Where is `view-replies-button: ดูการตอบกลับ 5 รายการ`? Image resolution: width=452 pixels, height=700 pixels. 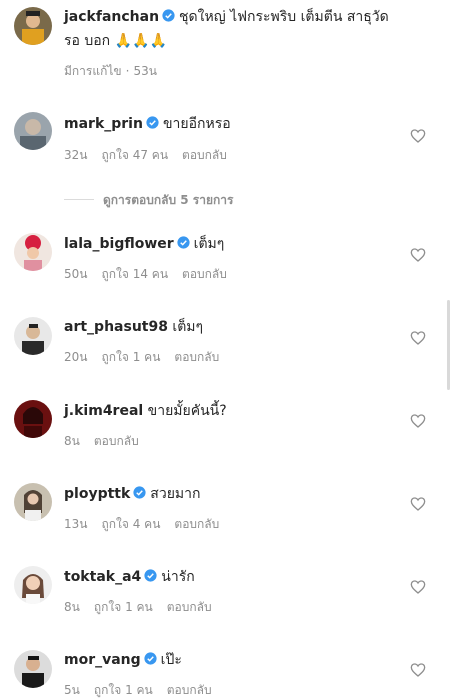
view-replies-button: ดูการตอบกลับ 5 รายการ is located at coordinates (168, 200).